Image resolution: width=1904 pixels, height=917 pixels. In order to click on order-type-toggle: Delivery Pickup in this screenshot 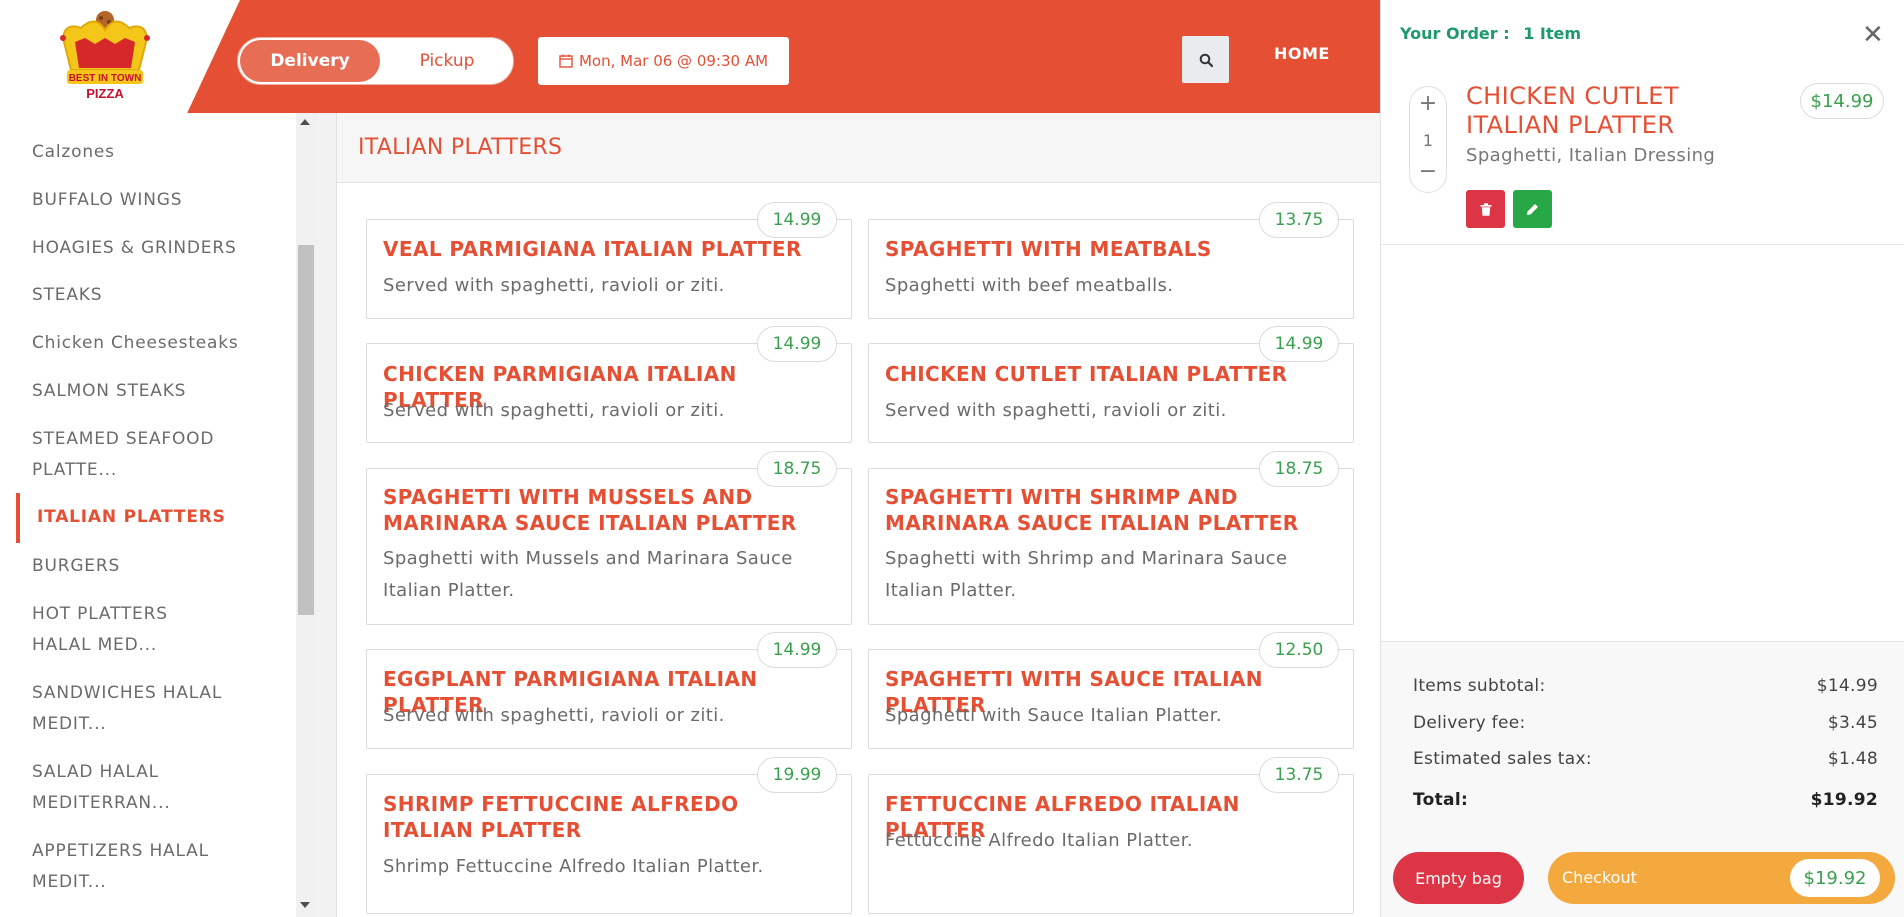, I will do `click(375, 61)`.